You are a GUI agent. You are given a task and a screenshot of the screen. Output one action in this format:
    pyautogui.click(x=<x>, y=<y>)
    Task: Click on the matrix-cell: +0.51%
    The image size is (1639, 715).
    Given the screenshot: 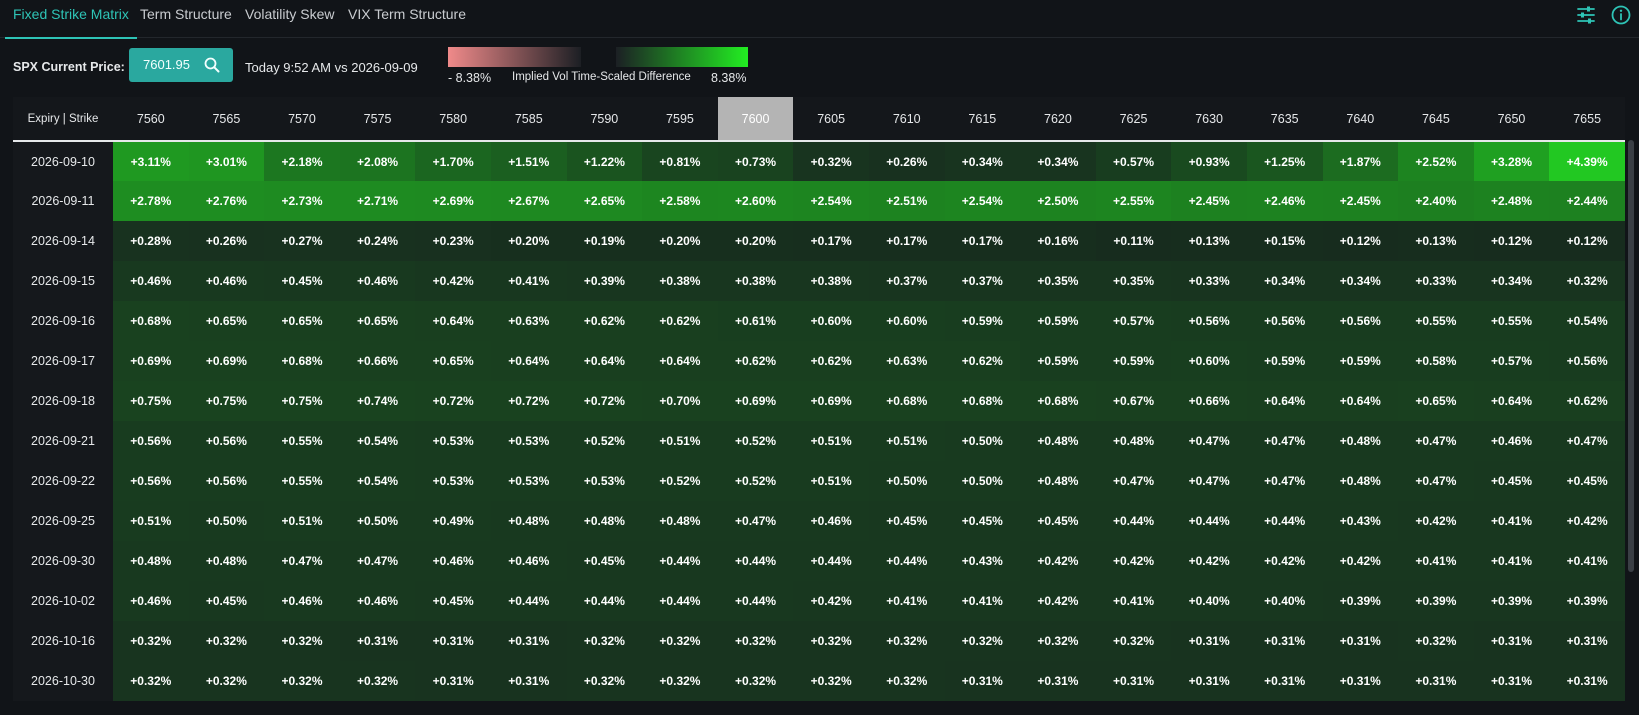 What is the action you would take?
    pyautogui.click(x=302, y=521)
    